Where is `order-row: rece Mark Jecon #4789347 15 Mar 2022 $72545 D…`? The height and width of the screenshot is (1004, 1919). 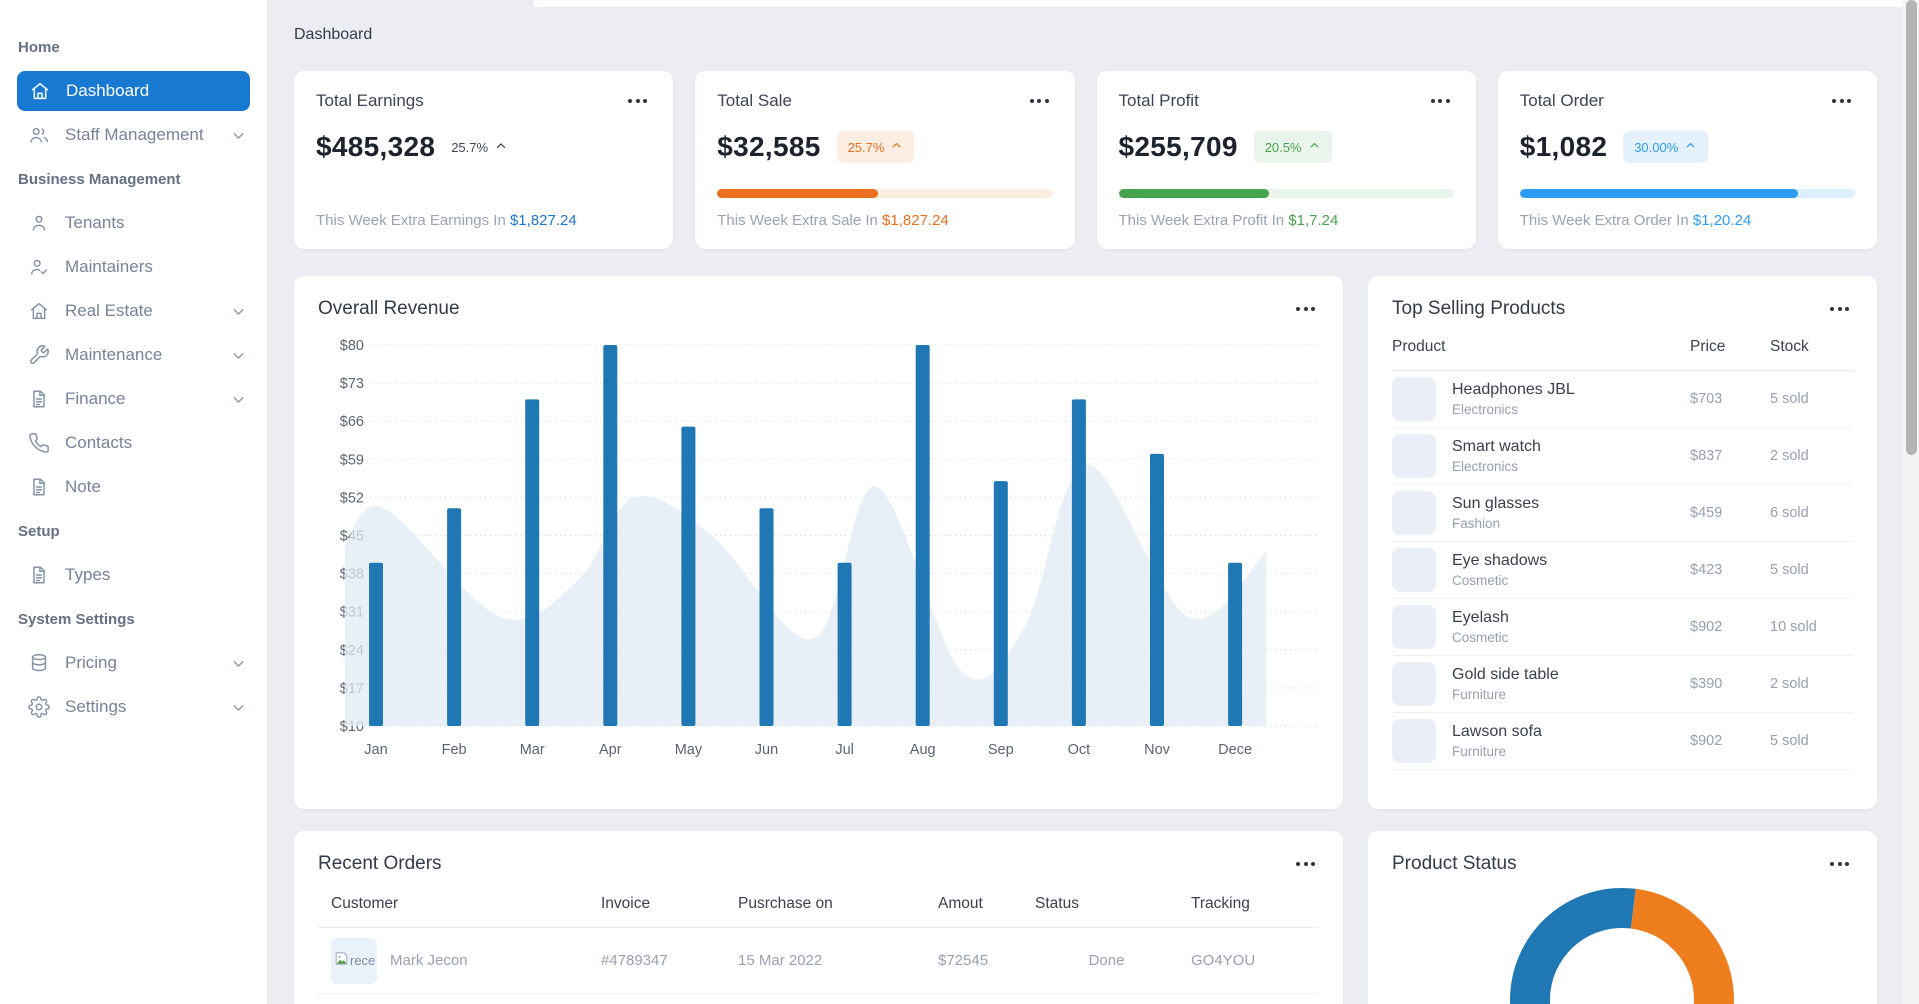 order-row: rece Mark Jecon #4789347 15 Mar 2022 $72545 D… is located at coordinates (818, 961).